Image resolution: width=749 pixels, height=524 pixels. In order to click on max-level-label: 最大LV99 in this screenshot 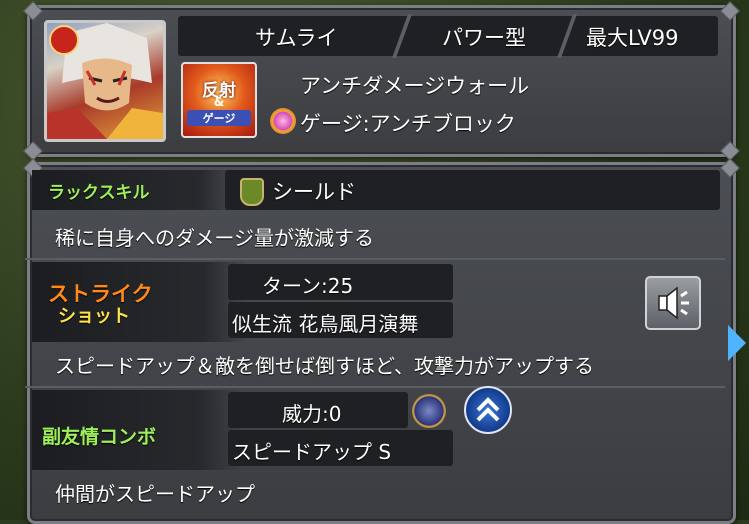, I will do `click(632, 38)`.